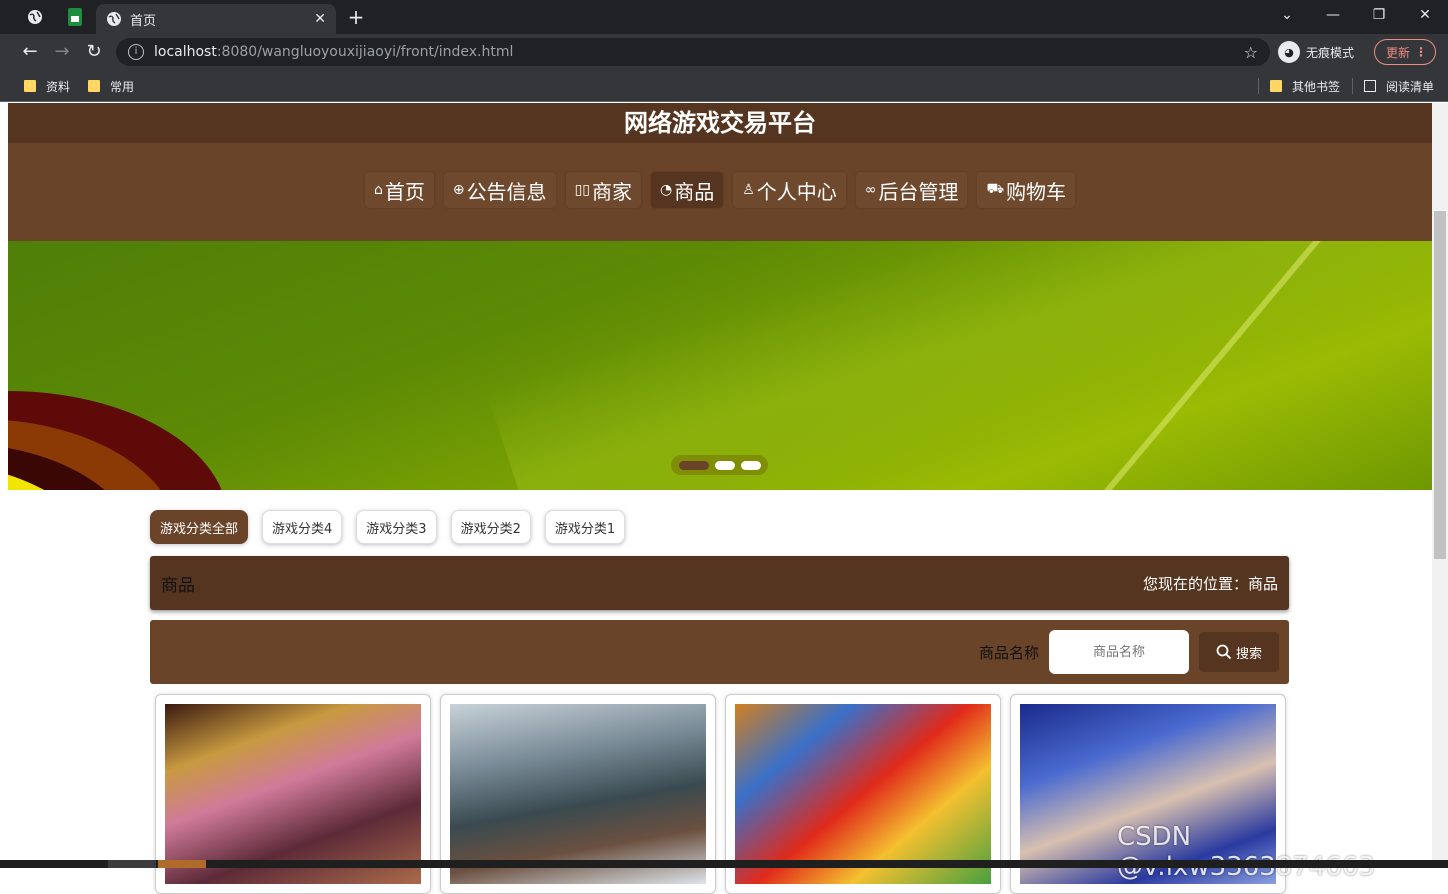  What do you see at coordinates (1287, 15) in the screenshot?
I see `tab-search-icon: ⌄` at bounding box center [1287, 15].